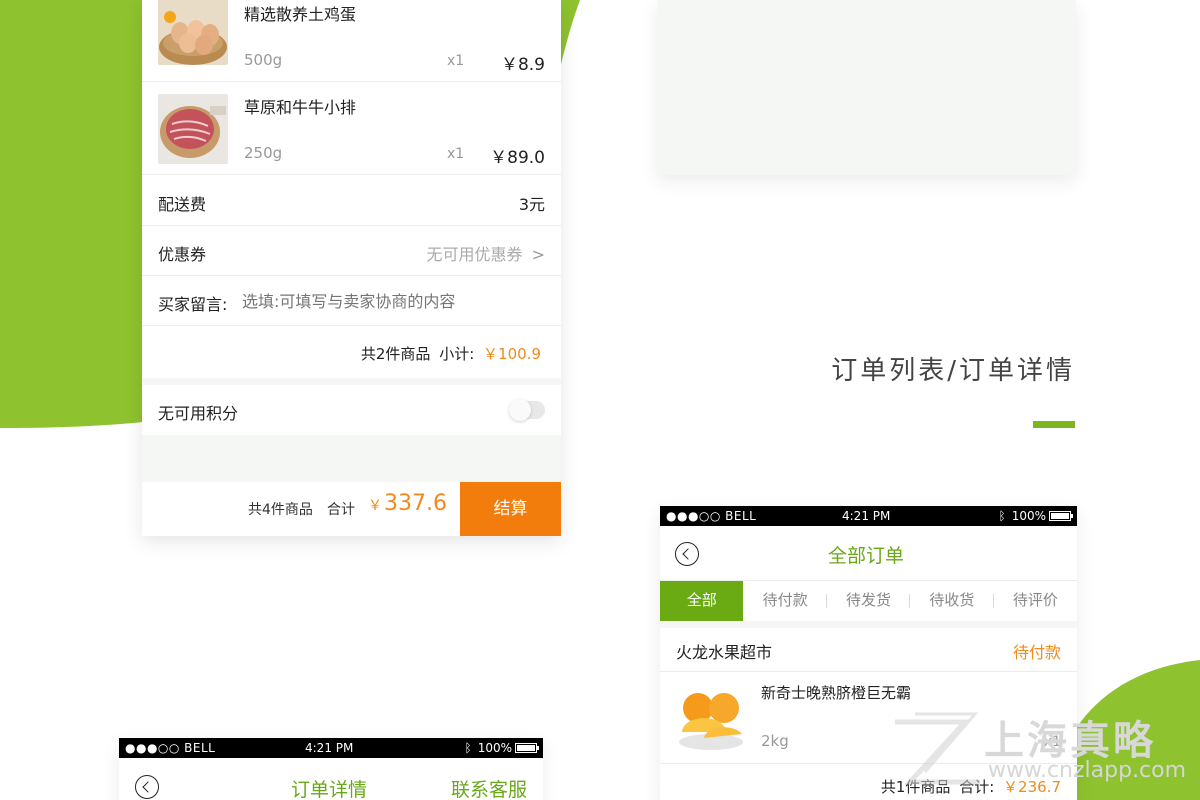 This screenshot has width=1200, height=800. I want to click on tab-pending-payment: 待付款, so click(785, 601).